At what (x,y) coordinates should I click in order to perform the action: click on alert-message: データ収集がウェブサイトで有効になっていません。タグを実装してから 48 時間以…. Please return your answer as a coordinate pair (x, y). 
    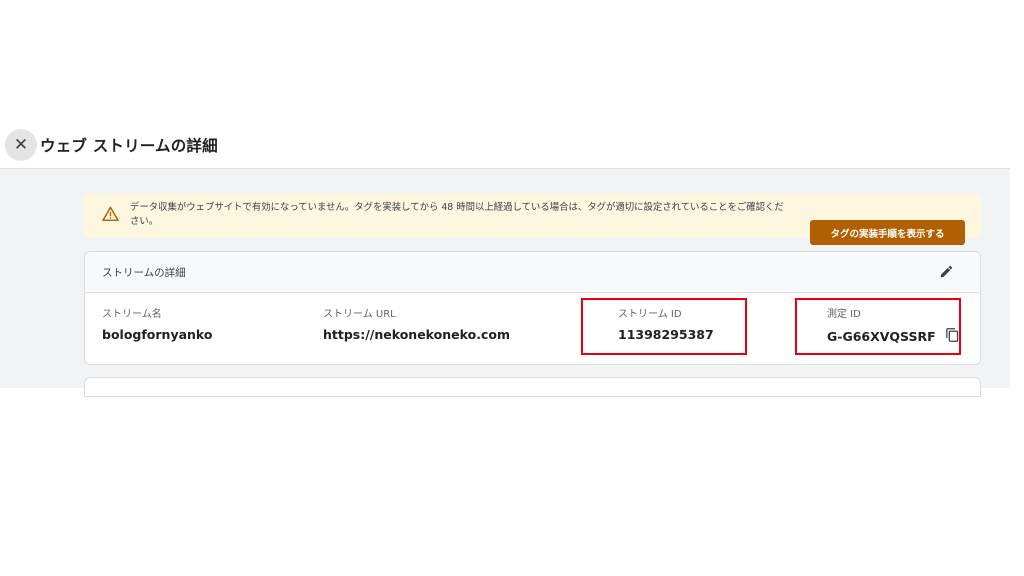
    Looking at the image, I should click on (457, 214).